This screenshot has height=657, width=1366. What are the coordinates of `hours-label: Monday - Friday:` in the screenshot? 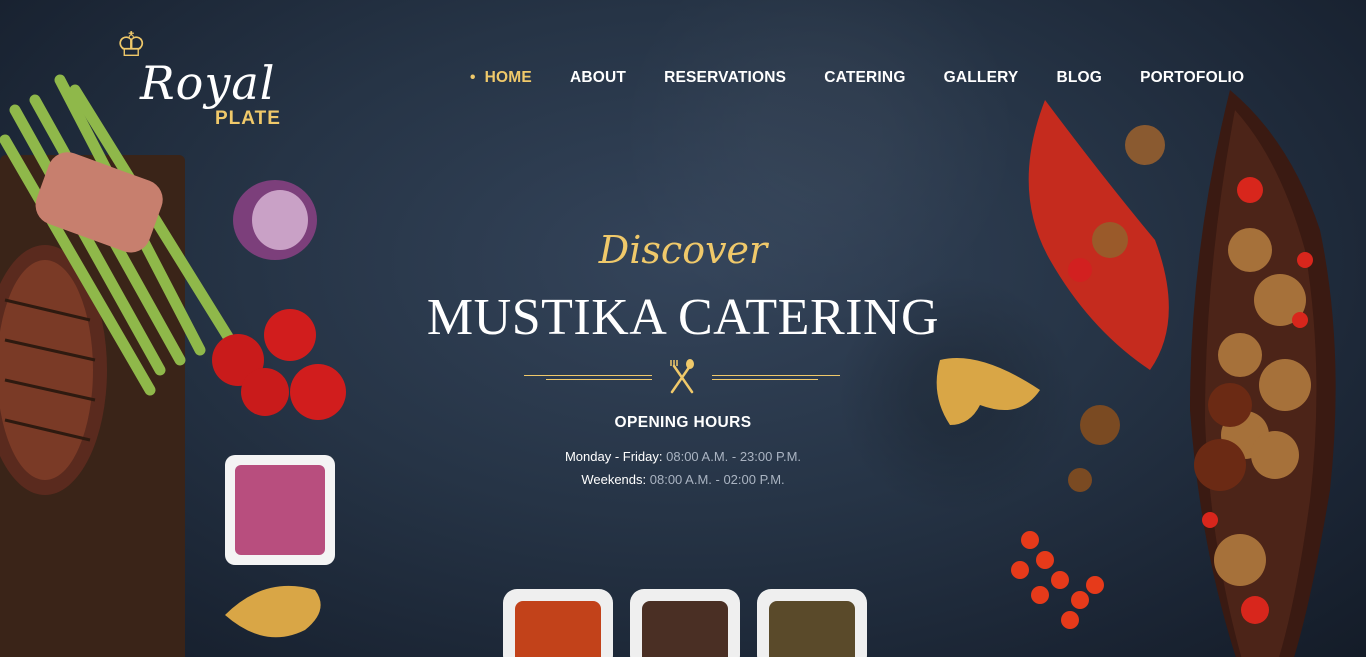 It's located at (613, 456).